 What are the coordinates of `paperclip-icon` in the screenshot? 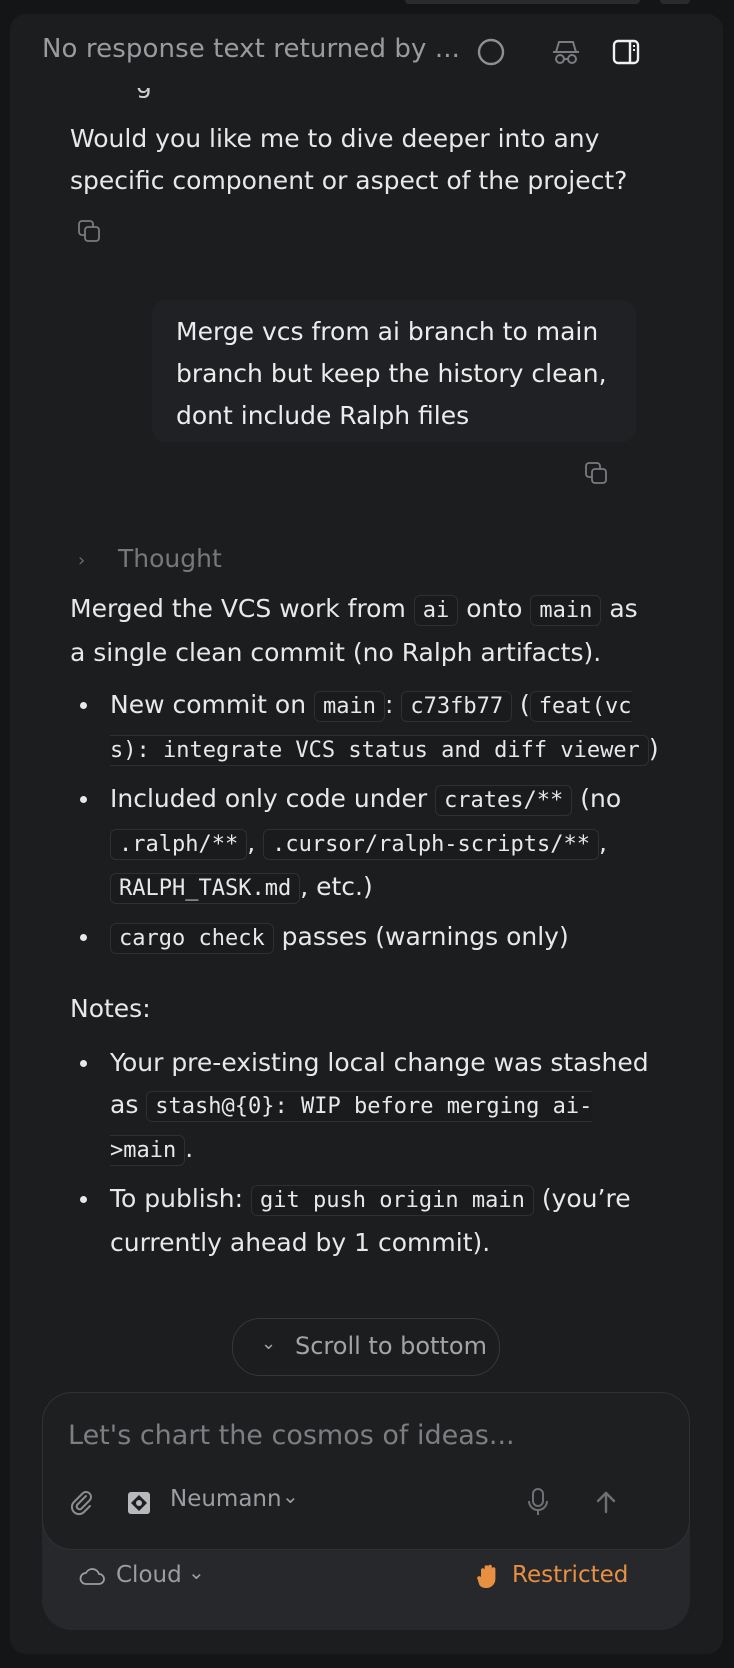 It's located at (82, 1502).